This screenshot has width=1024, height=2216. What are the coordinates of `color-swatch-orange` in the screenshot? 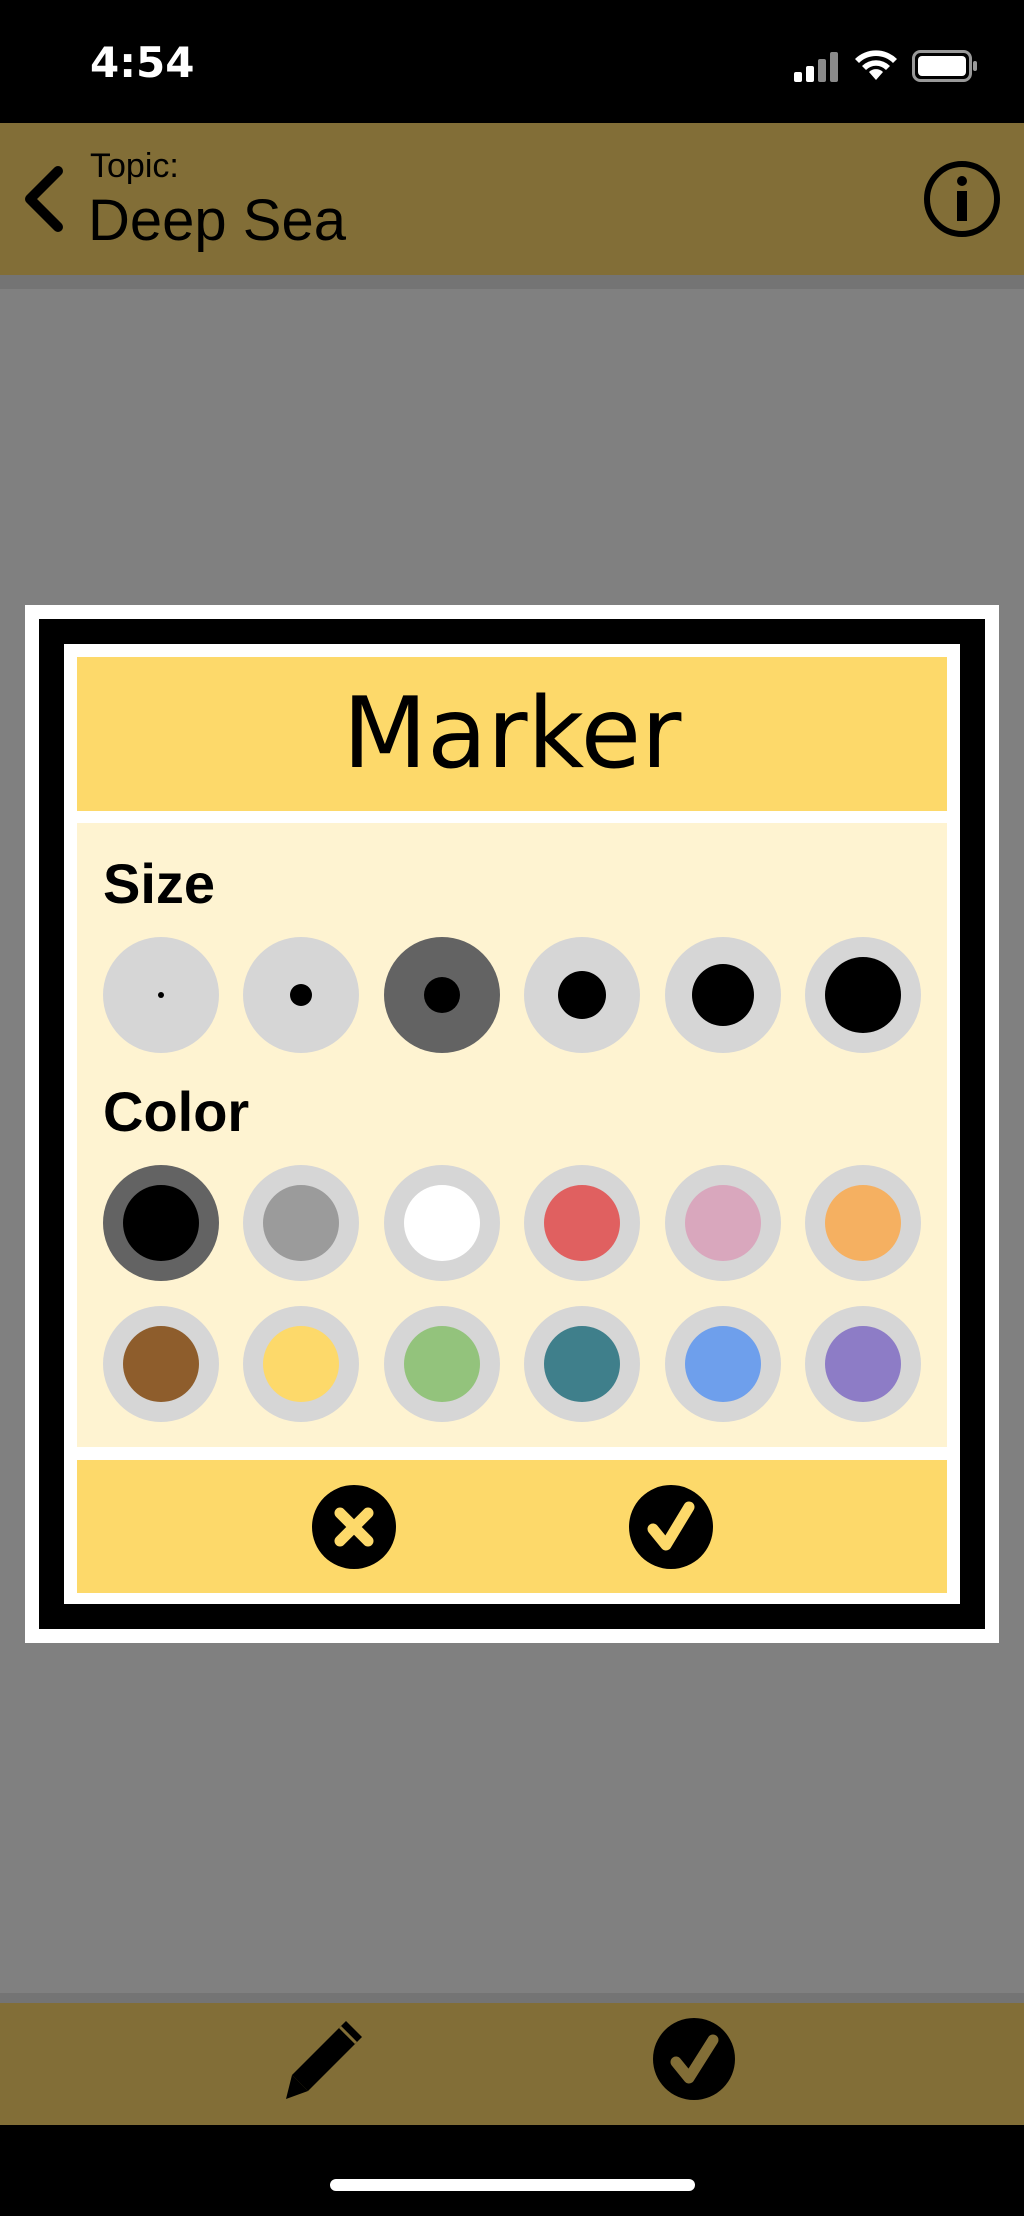 It's located at (863, 1223).